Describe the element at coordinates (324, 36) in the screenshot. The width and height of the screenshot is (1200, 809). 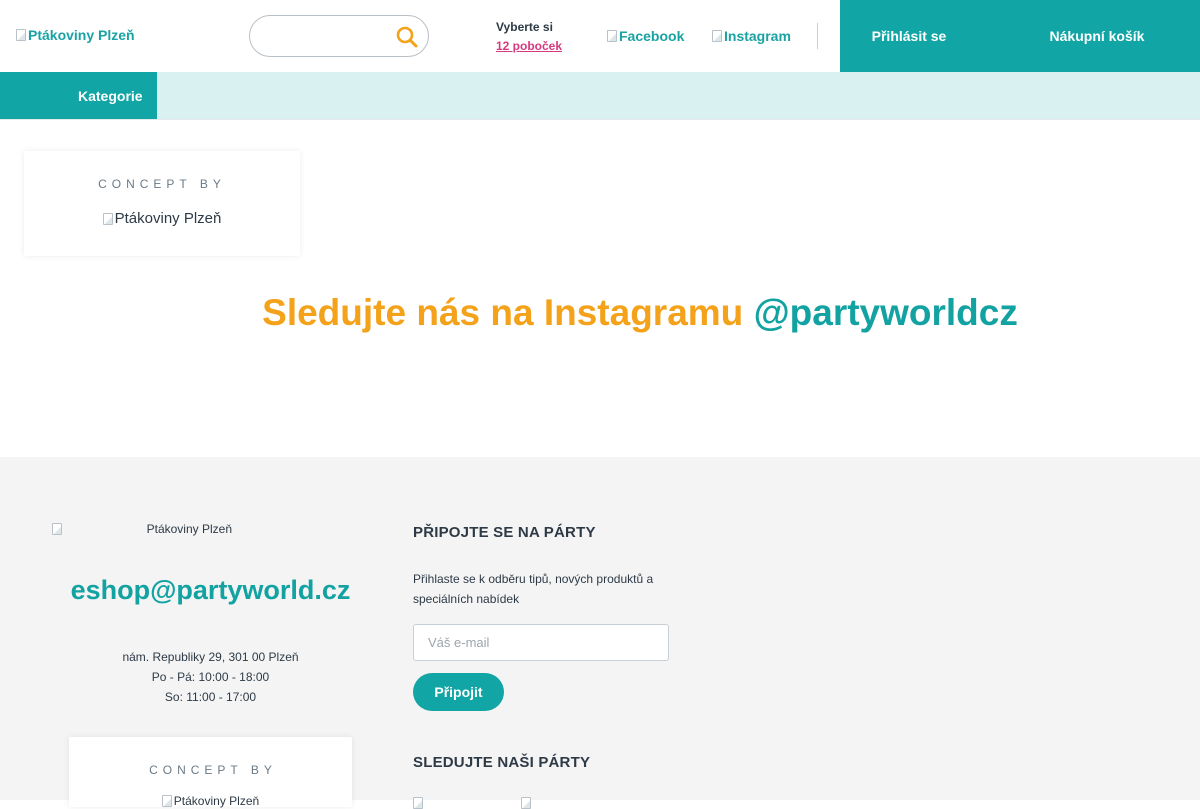
I see `search-input` at that location.